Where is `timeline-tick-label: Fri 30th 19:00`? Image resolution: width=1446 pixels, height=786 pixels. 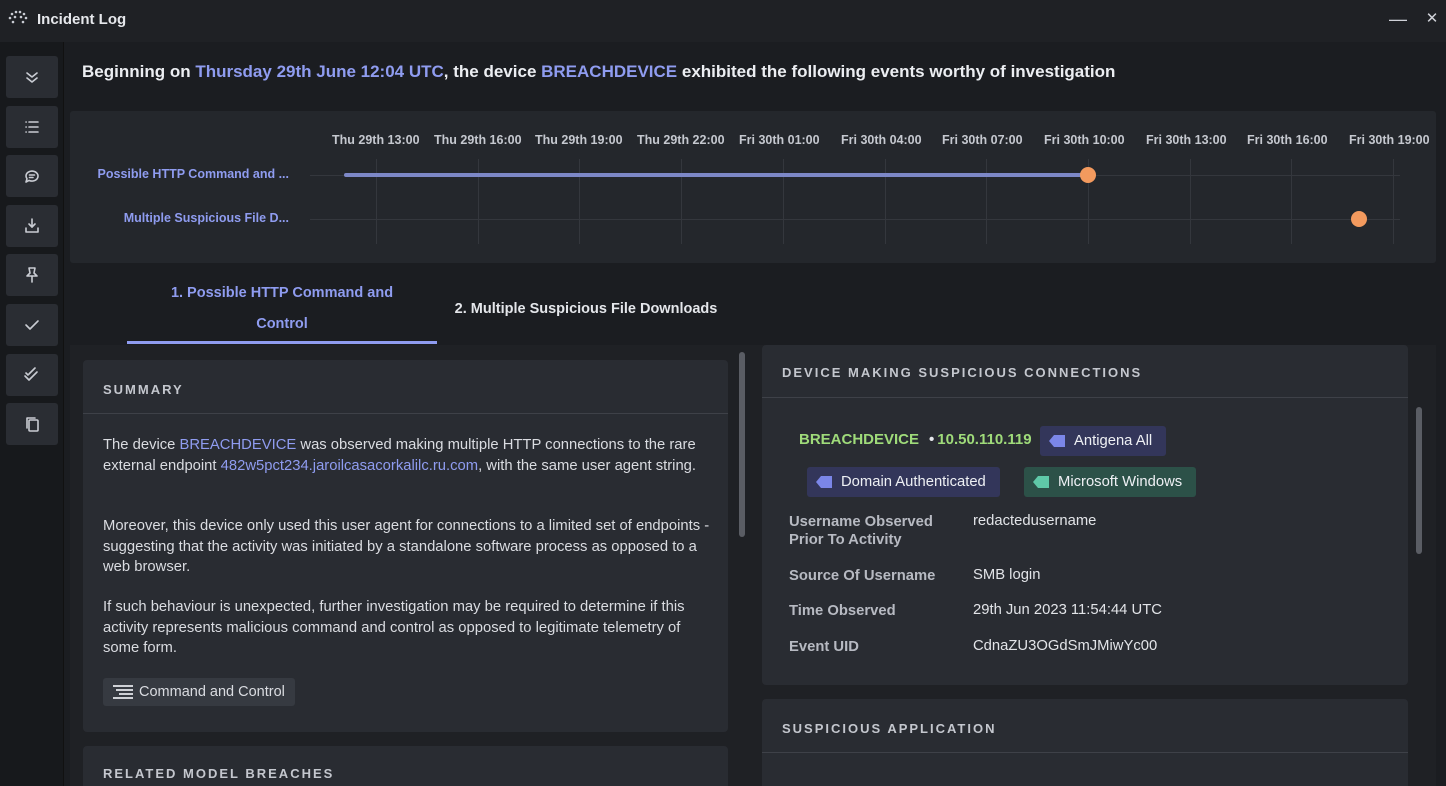
timeline-tick-label: Fri 30th 19:00 is located at coordinates (1389, 140).